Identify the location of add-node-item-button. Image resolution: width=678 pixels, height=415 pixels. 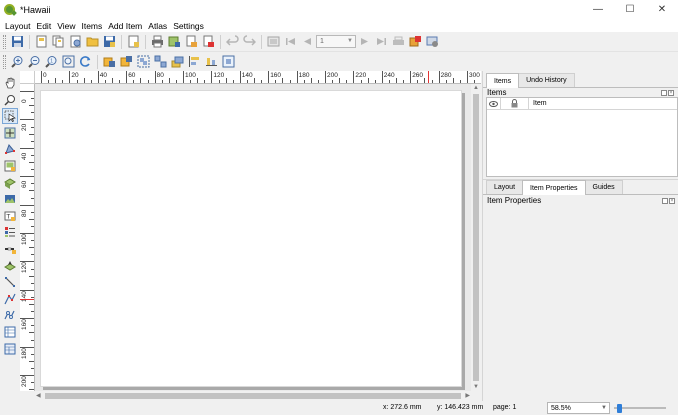
(10, 332).